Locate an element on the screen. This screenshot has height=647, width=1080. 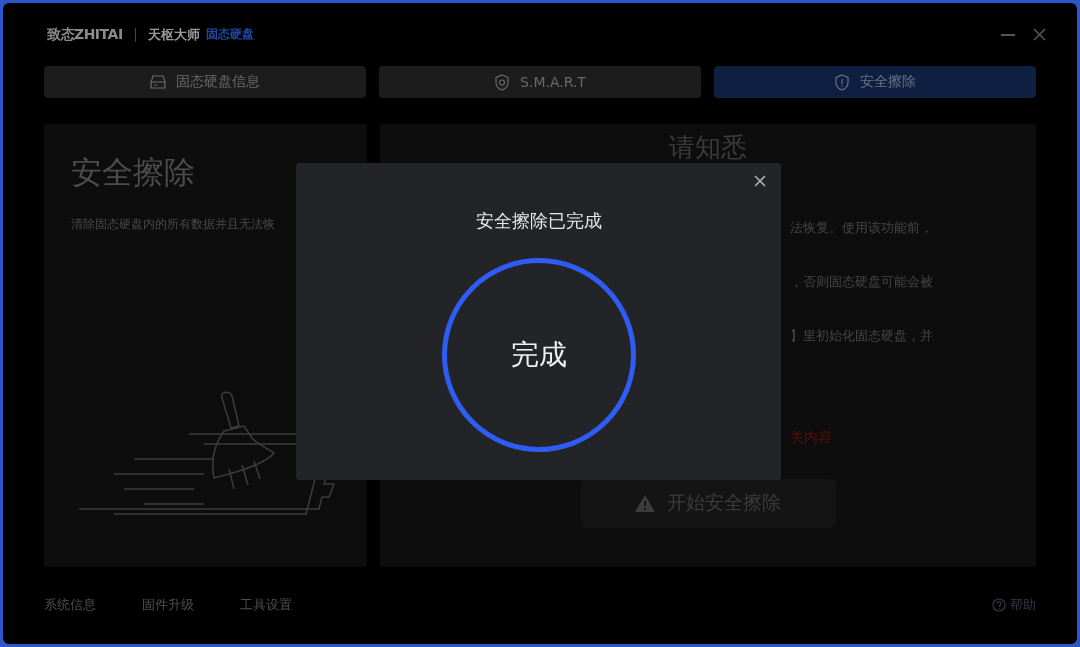
help-link: 帮助 is located at coordinates (1014, 605).